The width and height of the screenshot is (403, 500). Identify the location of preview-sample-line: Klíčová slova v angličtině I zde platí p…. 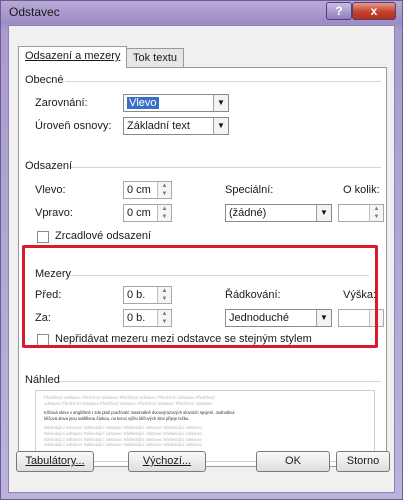
(139, 413).